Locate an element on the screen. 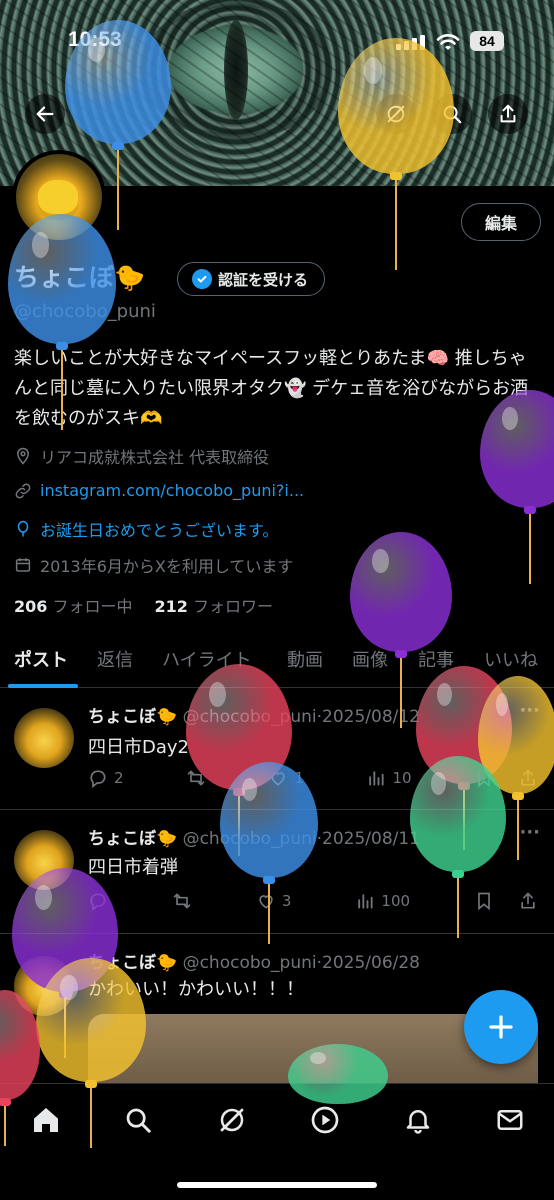  home-icon is located at coordinates (46, 1120).